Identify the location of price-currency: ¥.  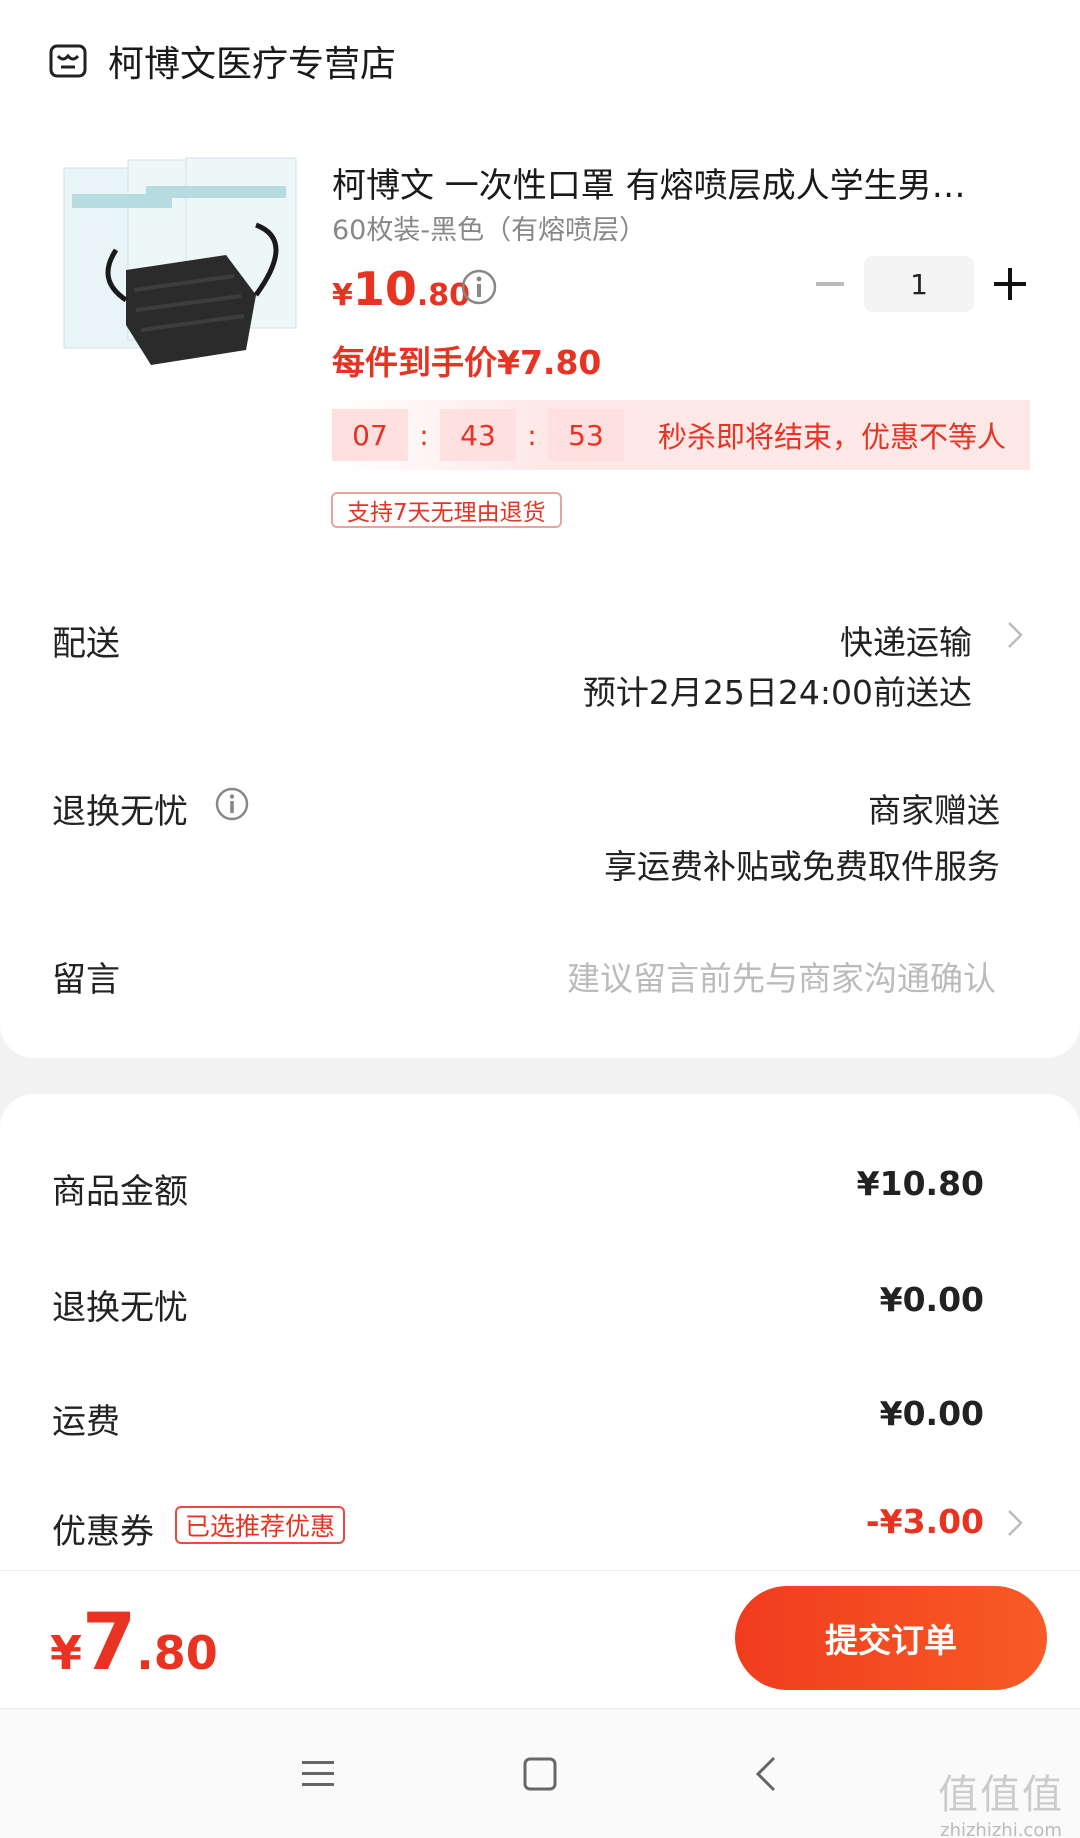
(342, 295).